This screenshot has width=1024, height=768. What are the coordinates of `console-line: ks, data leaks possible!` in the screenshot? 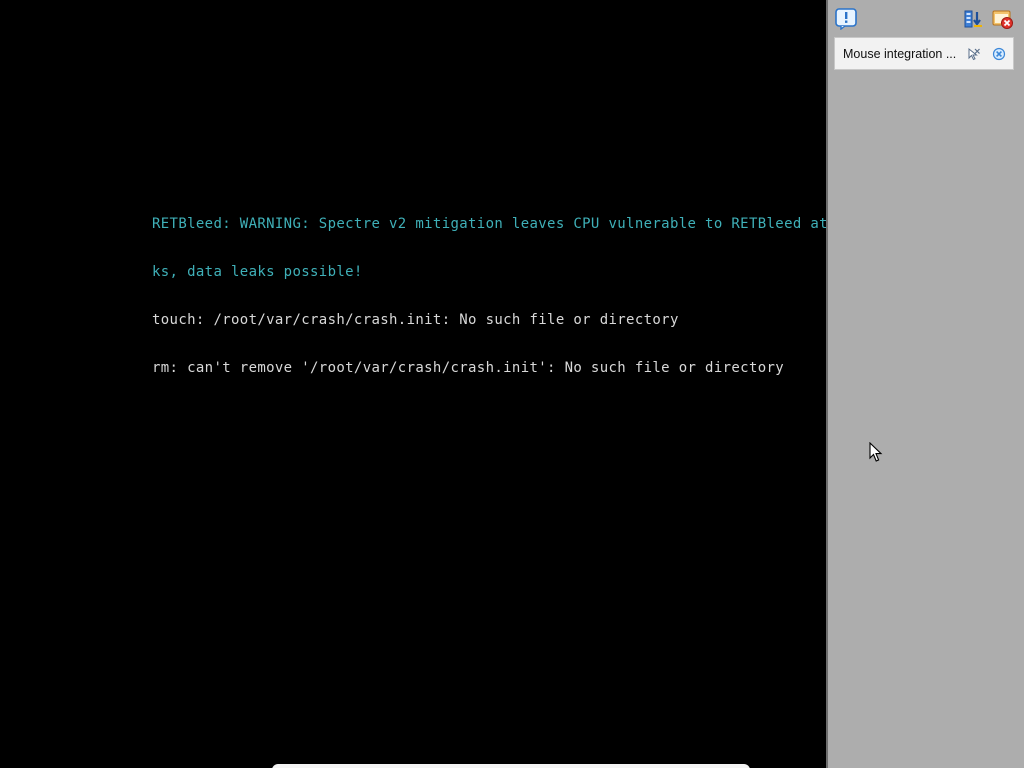 It's located at (257, 272).